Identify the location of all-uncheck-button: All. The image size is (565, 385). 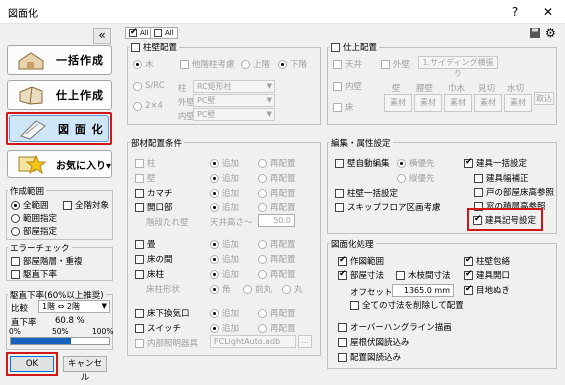
(164, 33).